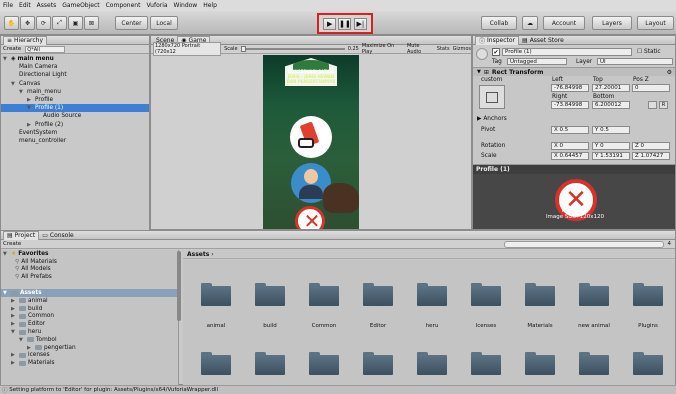 The width and height of the screenshot is (676, 394). What do you see at coordinates (89, 293) in the screenshot?
I see `assets-root-item: ▼ Assets` at bounding box center [89, 293].